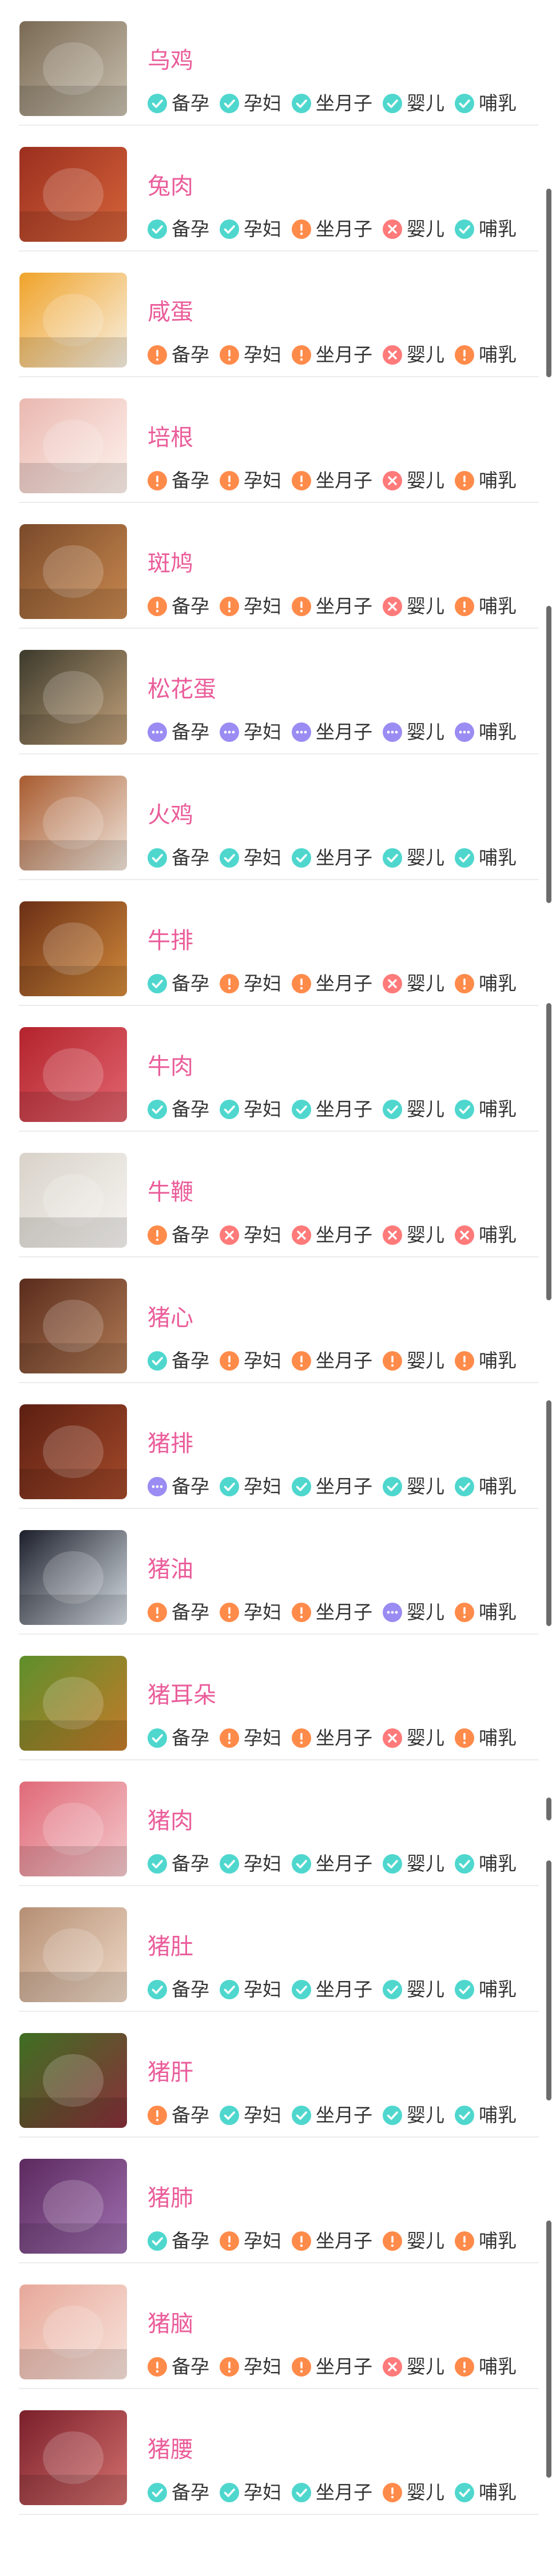 This screenshot has width=556, height=2576. Describe the element at coordinates (278, 1446) in the screenshot. I see `food-item: 猪排备孕 孕妇 坐月子 婴儿 哺乳` at that location.